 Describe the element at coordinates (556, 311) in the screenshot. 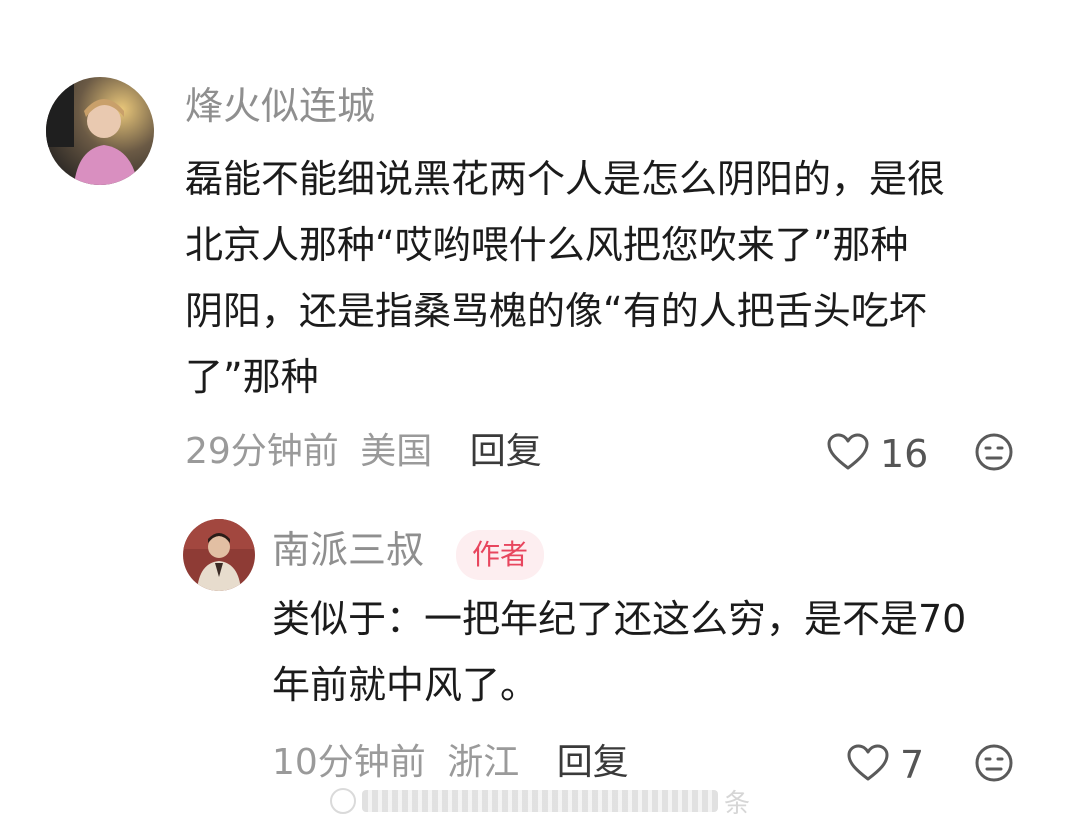

I see `comment-line: 阴阳，还是指桑骂槐的像“有的人把舌头吃坏` at that location.